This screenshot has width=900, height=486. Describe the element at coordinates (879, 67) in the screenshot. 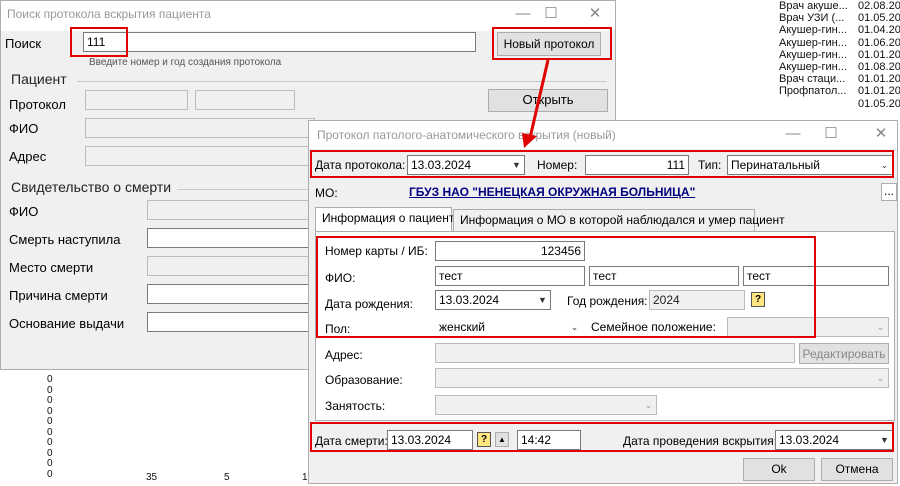

I see `background-row-date: 01.08.20` at that location.